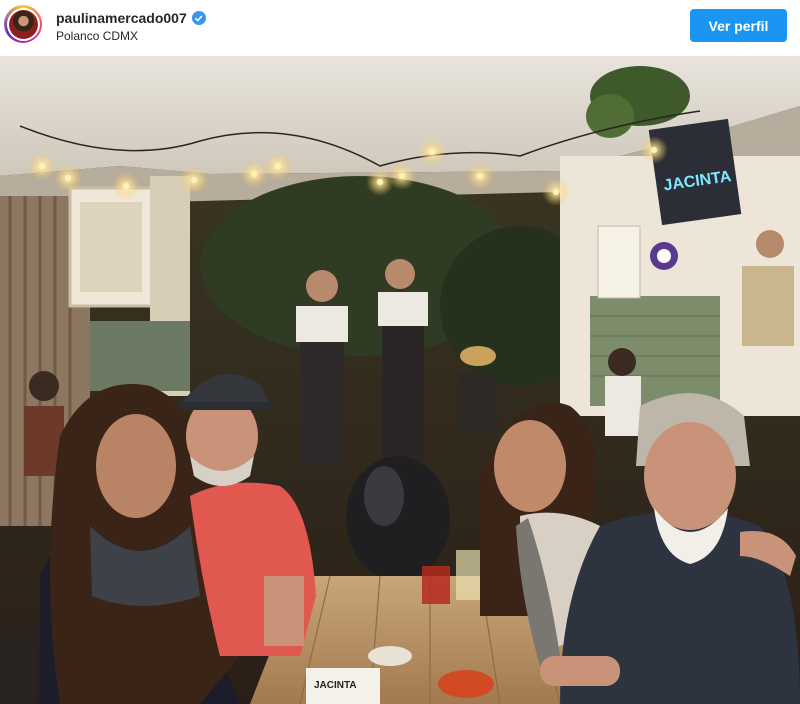 The image size is (800, 704). I want to click on username-row: paulinamercado007, so click(131, 18).